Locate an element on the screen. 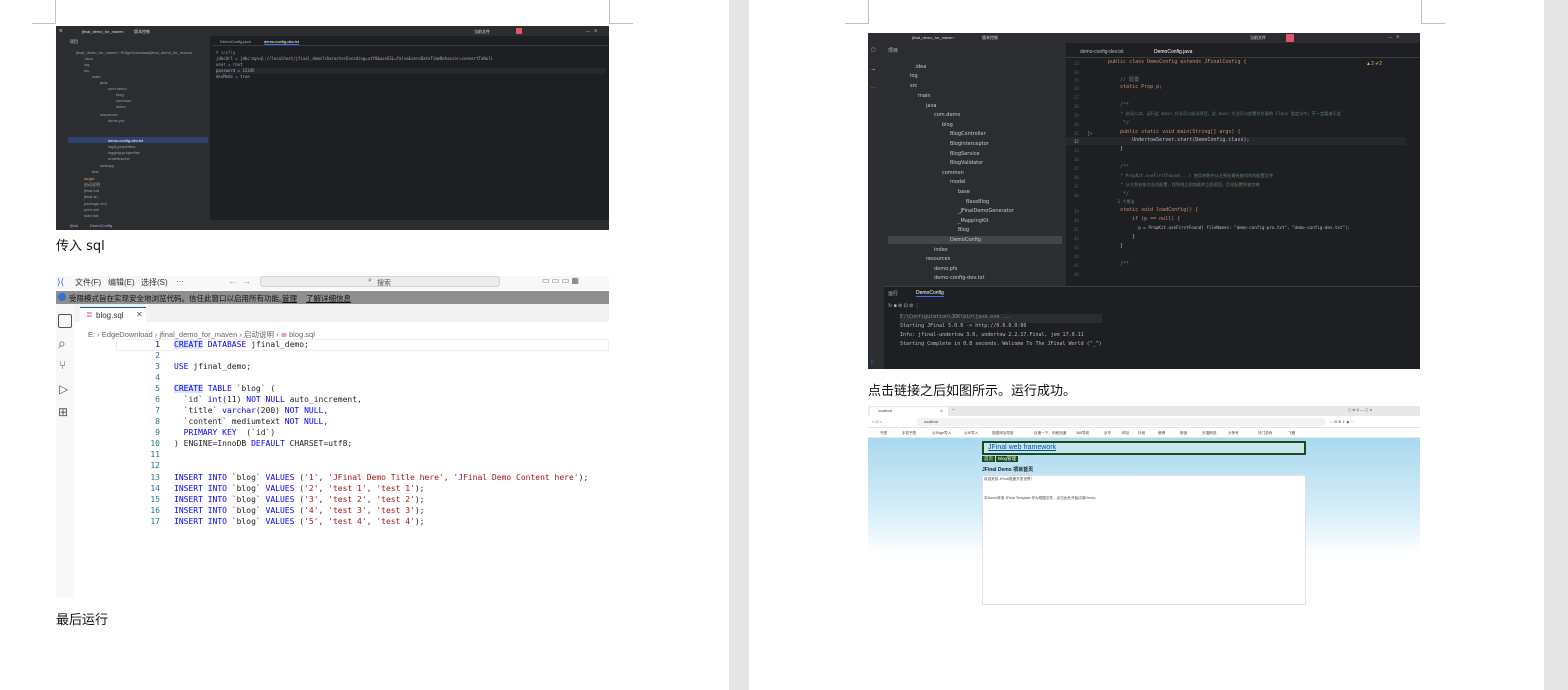  bookmark-item: 手机书签 is located at coordinates (909, 433).